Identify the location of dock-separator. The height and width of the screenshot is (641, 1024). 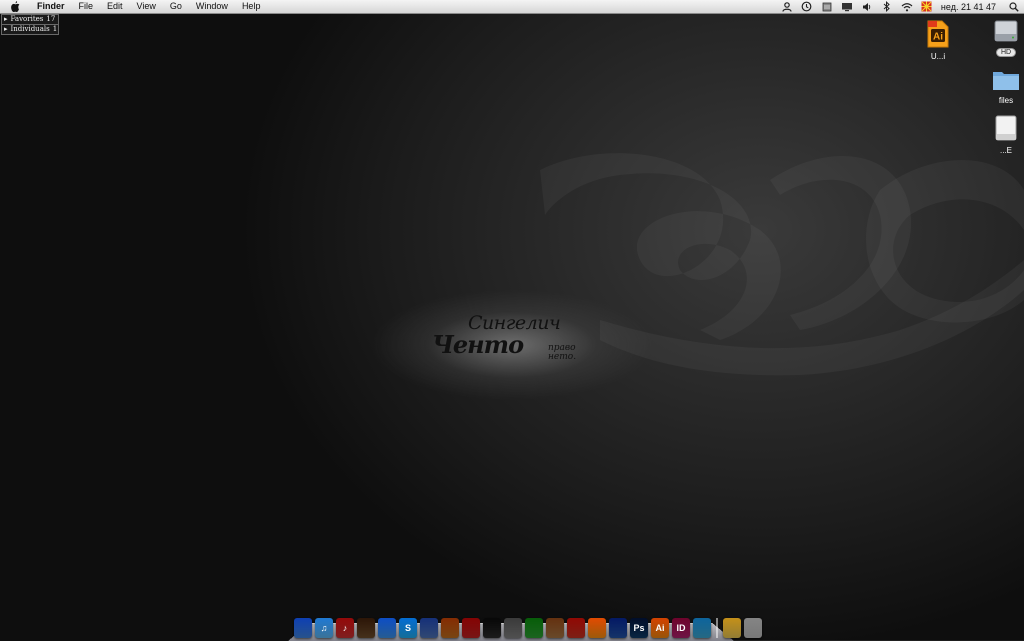
(717, 628).